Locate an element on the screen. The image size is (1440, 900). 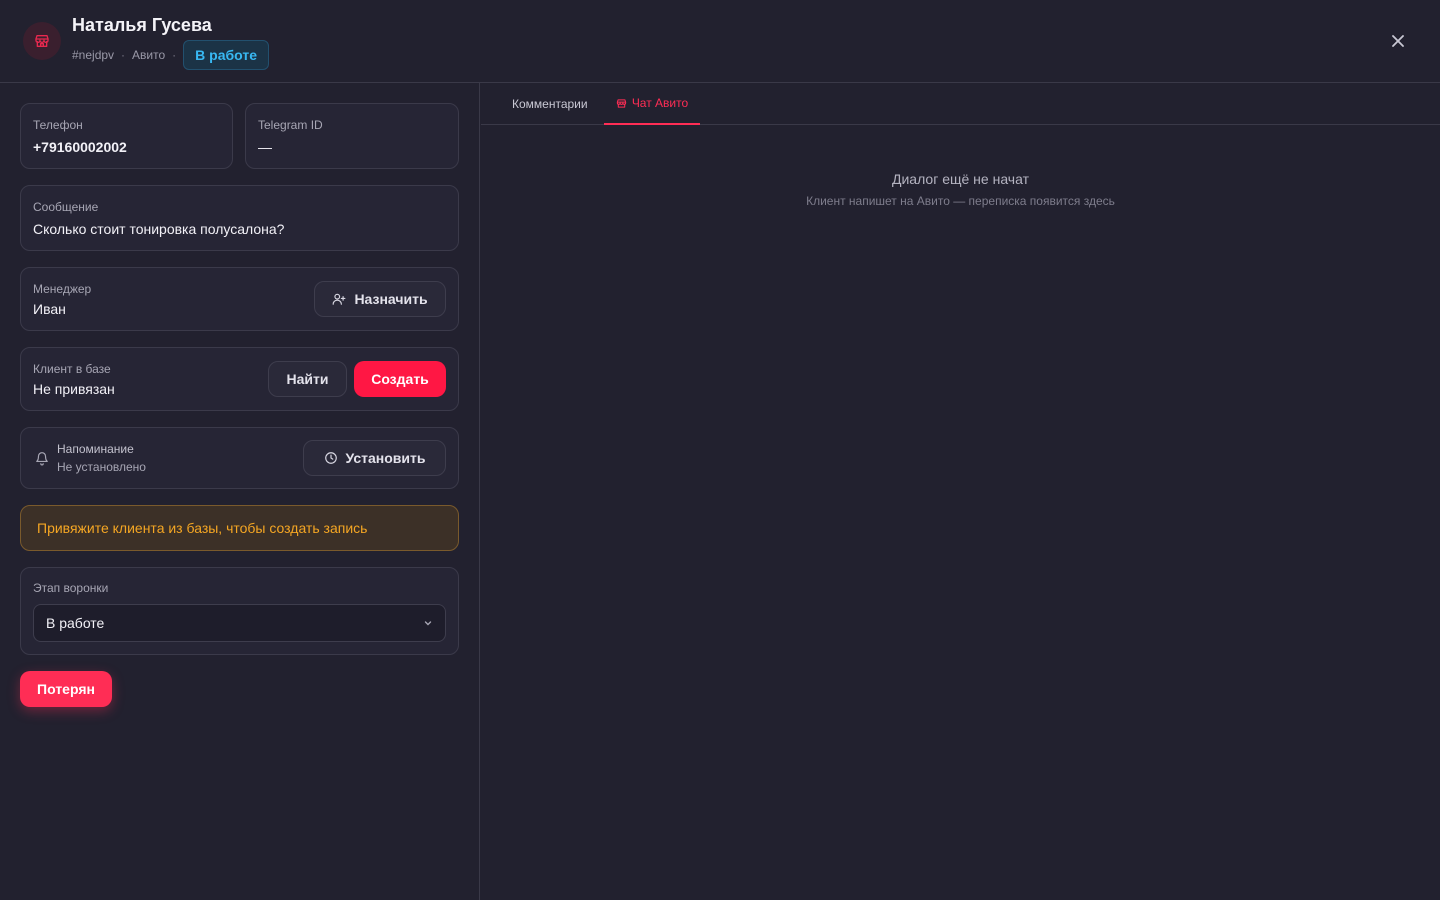
close-icon is located at coordinates (1398, 41).